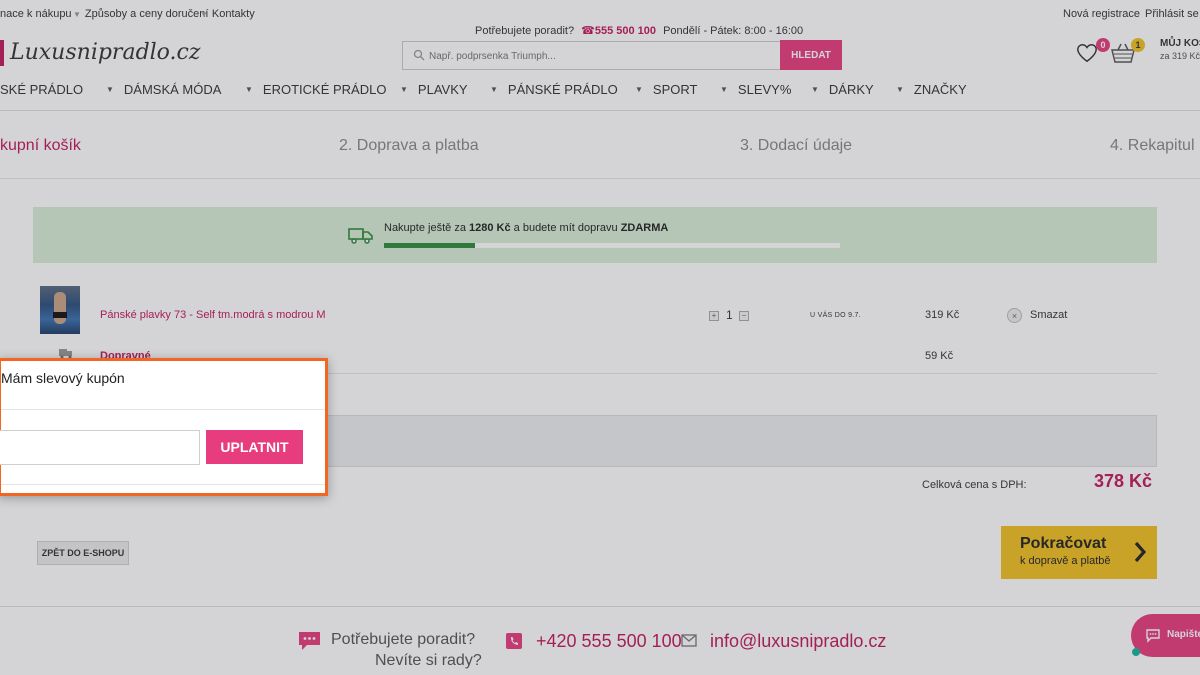  Describe the element at coordinates (100, 447) in the screenshot. I see `coupon-code-input` at that location.